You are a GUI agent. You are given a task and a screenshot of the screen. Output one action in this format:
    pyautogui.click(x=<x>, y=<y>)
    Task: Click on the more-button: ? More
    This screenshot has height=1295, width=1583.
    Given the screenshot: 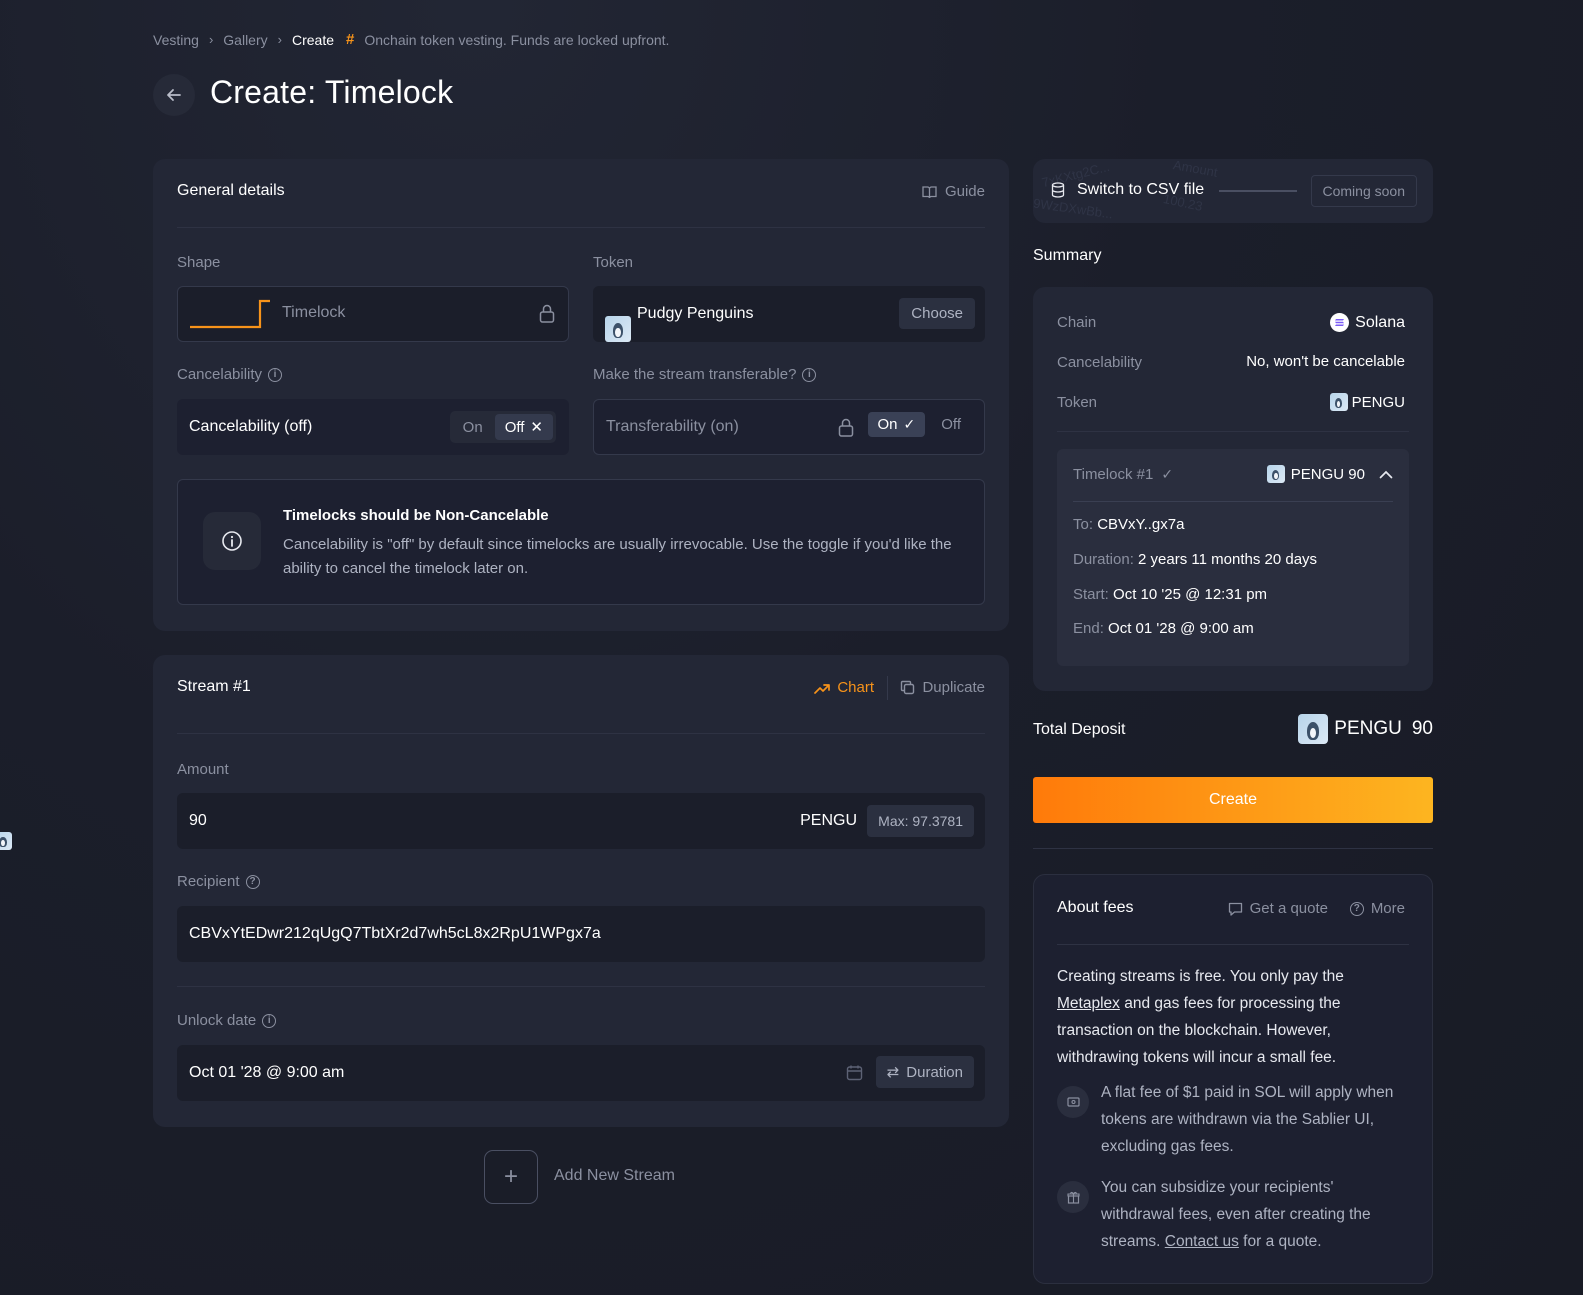 What is the action you would take?
    pyautogui.click(x=1377, y=908)
    